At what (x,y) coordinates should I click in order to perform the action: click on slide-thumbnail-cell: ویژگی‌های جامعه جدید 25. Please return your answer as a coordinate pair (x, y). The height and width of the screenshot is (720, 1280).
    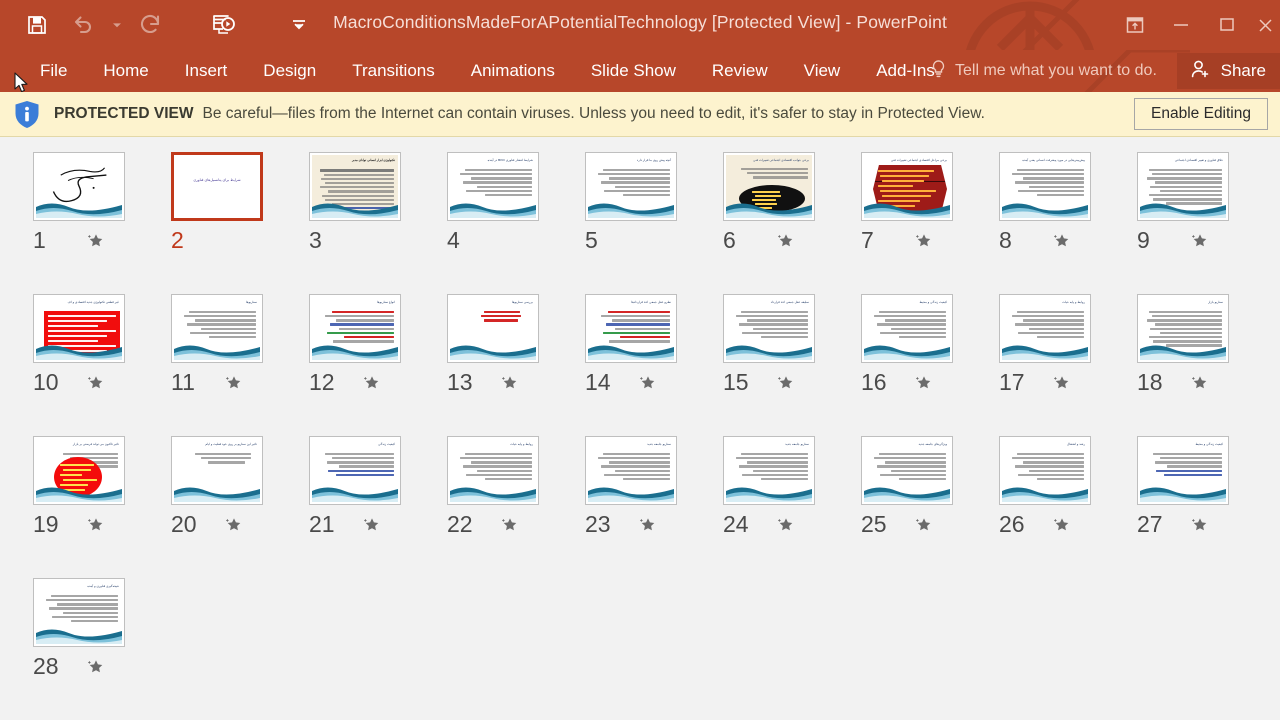
    Looking at the image, I should click on (915, 502).